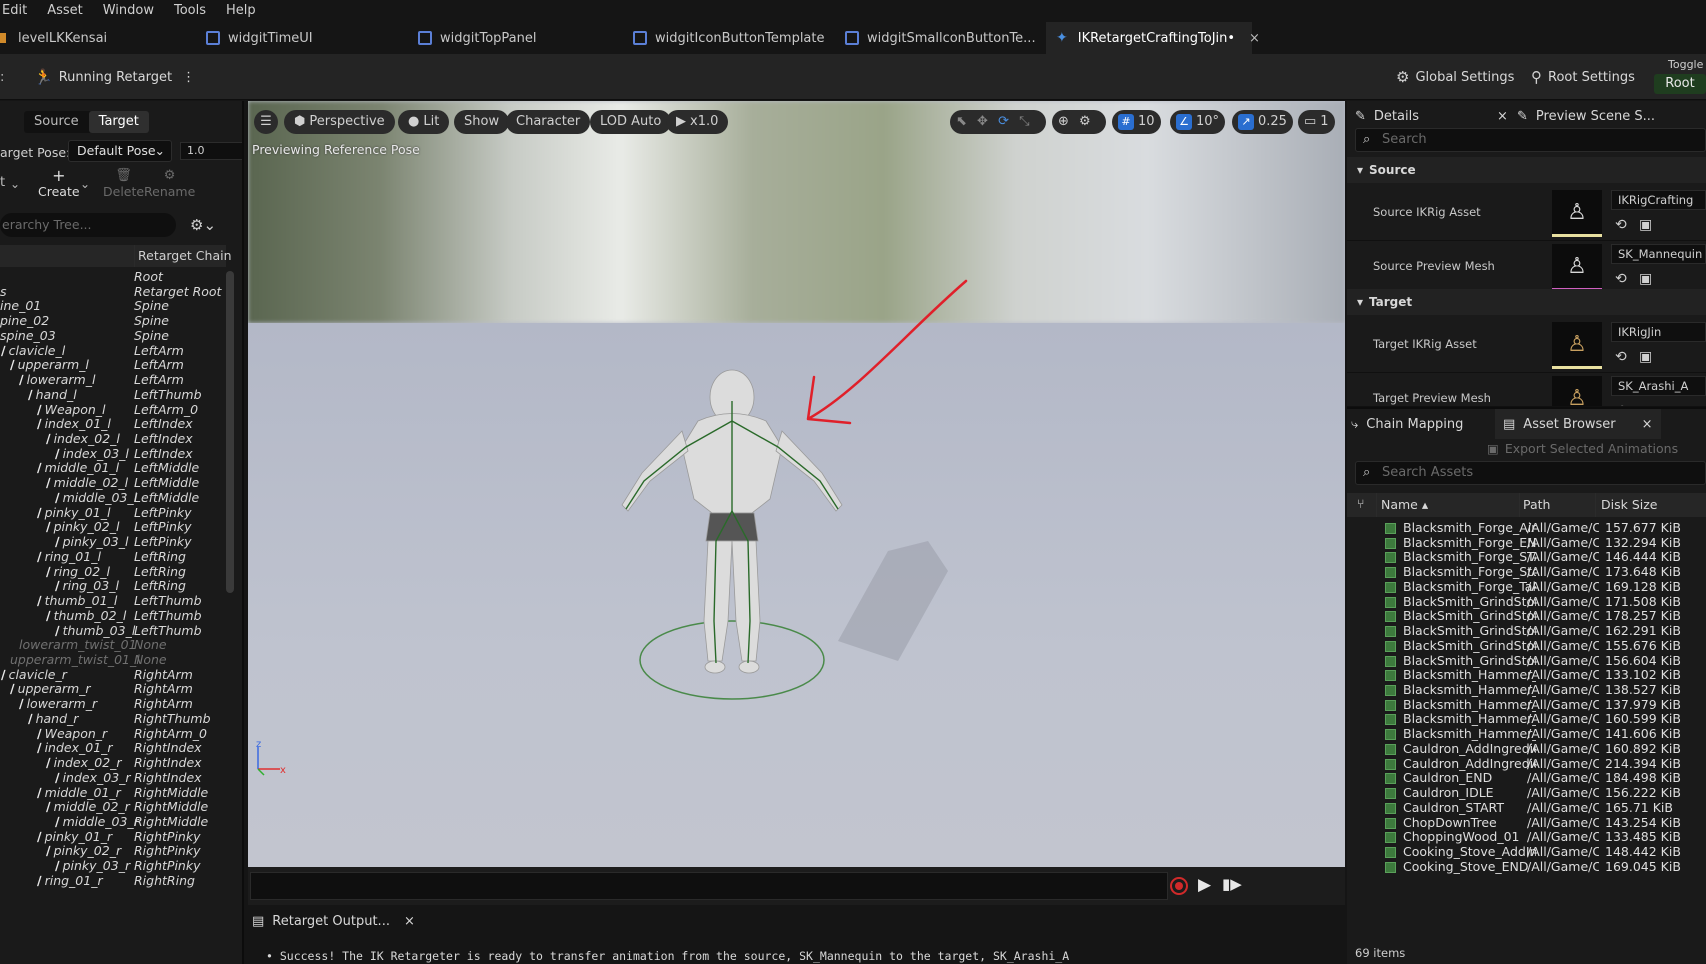  I want to click on asset-row: Cooking_Stove_END/All/Game/Cr 169.045 KiB, so click(1526, 867).